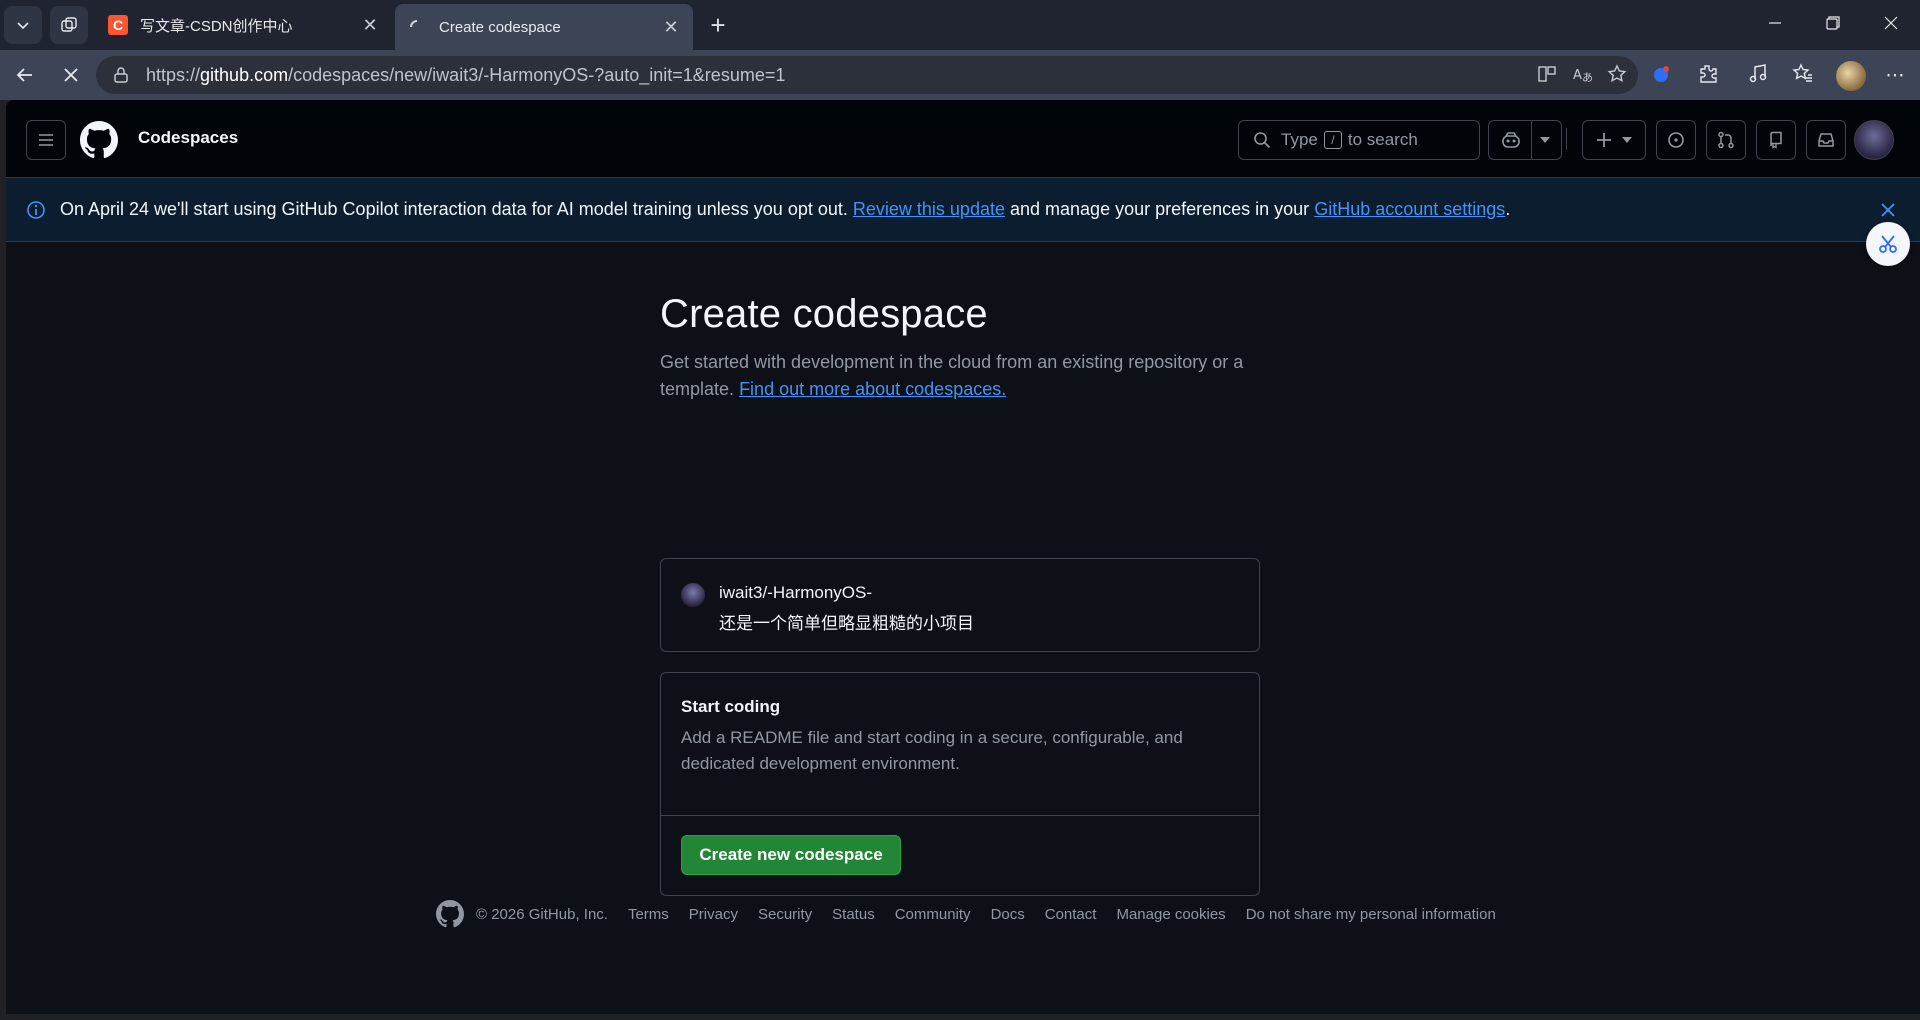 The width and height of the screenshot is (1920, 1020). I want to click on account-settings-link: GitHub account settings, so click(1409, 209).